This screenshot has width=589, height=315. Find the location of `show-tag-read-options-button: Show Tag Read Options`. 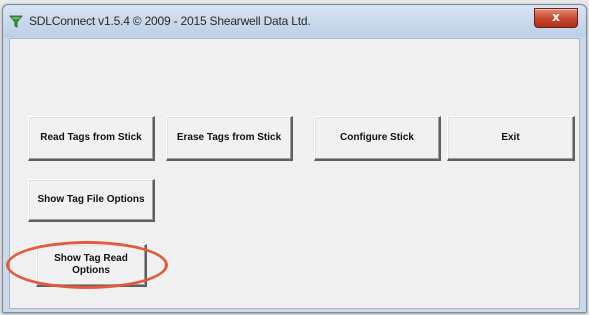

show-tag-read-options-button: Show Tag Read Options is located at coordinates (91, 265).